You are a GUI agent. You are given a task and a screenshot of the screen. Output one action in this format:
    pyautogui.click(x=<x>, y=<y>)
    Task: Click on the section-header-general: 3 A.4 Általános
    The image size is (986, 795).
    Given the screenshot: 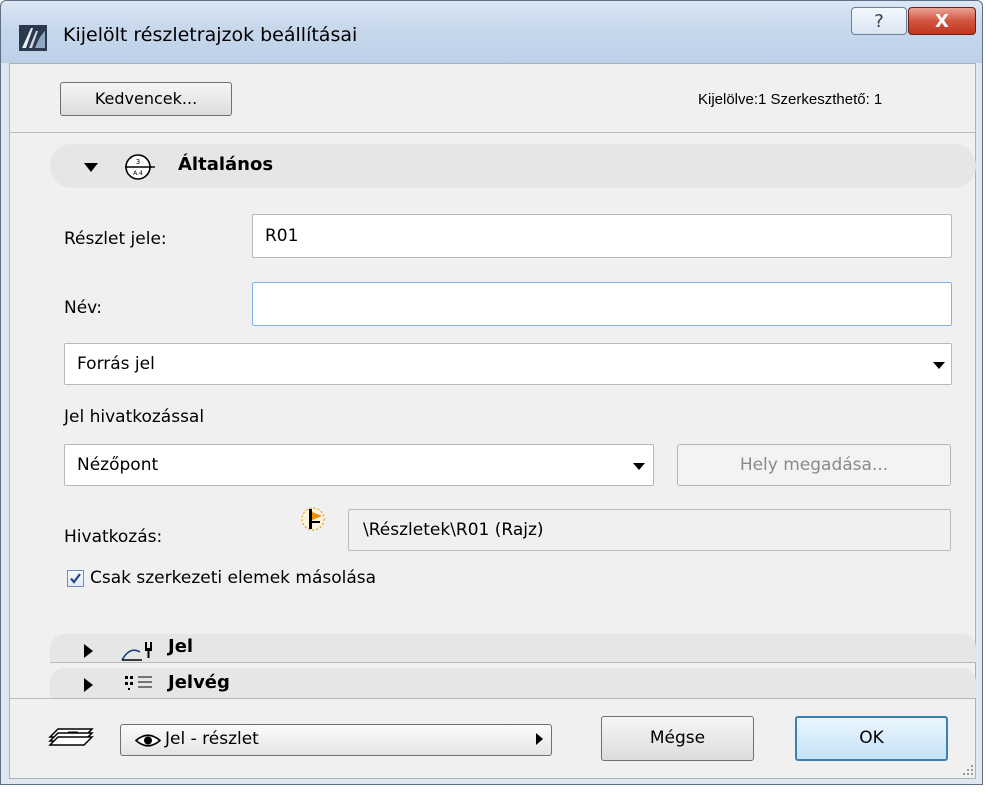 What is the action you would take?
    pyautogui.click(x=513, y=166)
    